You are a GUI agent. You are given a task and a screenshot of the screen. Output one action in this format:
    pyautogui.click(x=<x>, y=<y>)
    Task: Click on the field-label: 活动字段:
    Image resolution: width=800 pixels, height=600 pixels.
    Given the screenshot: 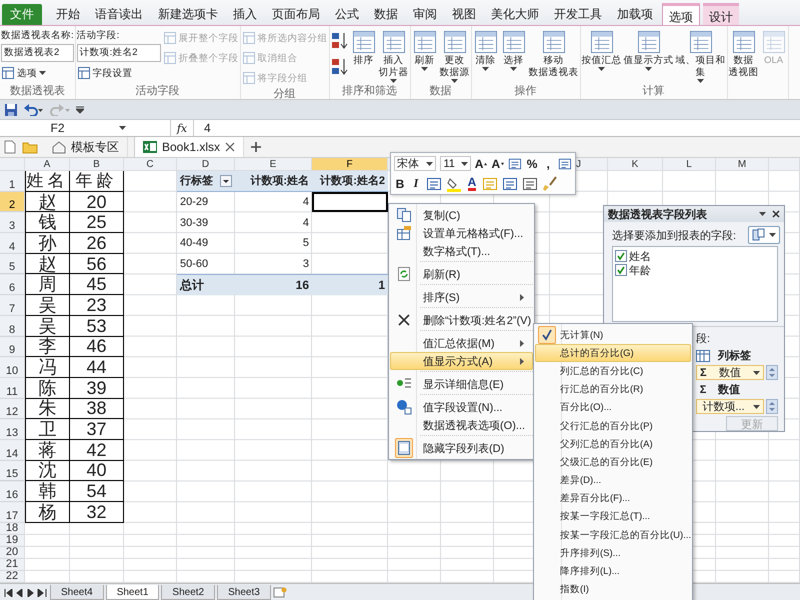 What is the action you would take?
    pyautogui.click(x=98, y=35)
    